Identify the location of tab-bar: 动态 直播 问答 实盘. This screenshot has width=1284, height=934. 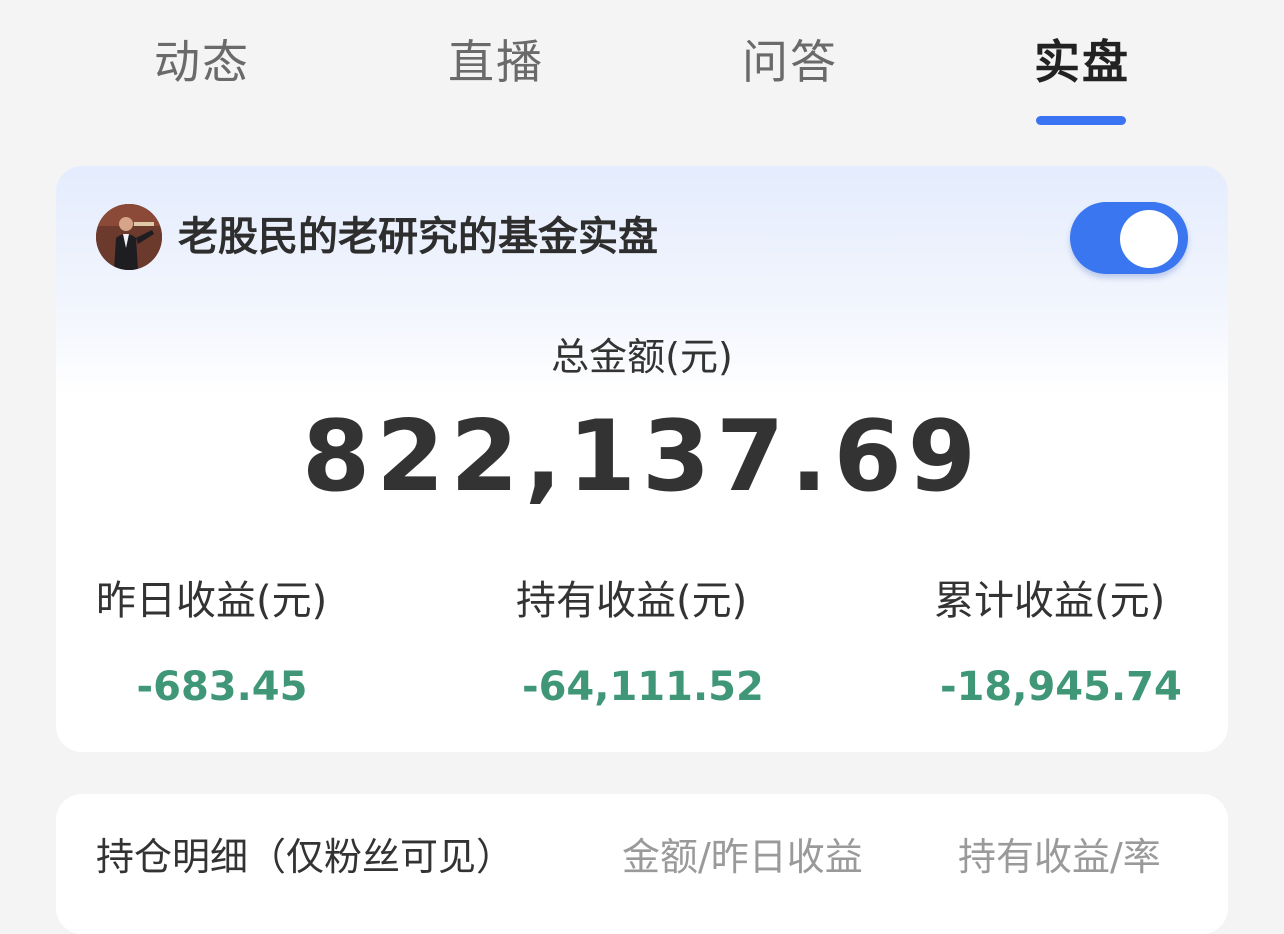
(642, 70).